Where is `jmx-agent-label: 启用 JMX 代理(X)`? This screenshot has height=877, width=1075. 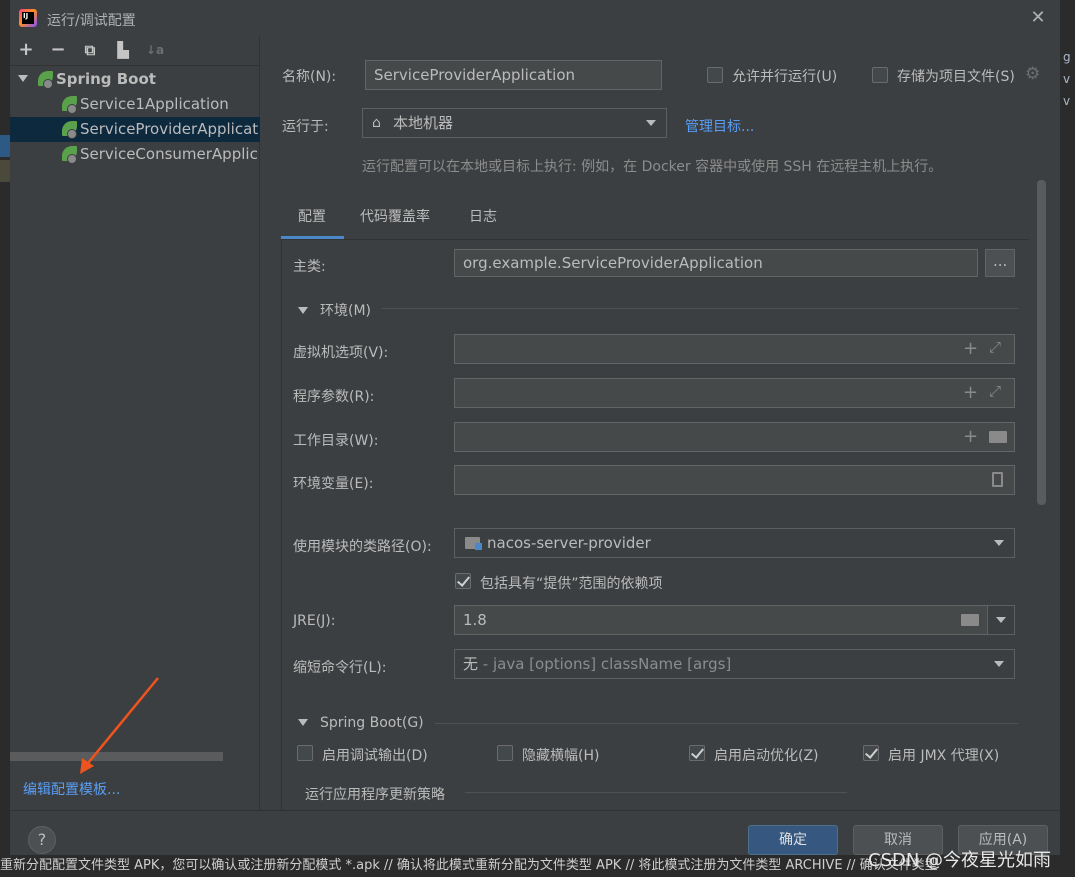 jmx-agent-label: 启用 JMX 代理(X) is located at coordinates (944, 756).